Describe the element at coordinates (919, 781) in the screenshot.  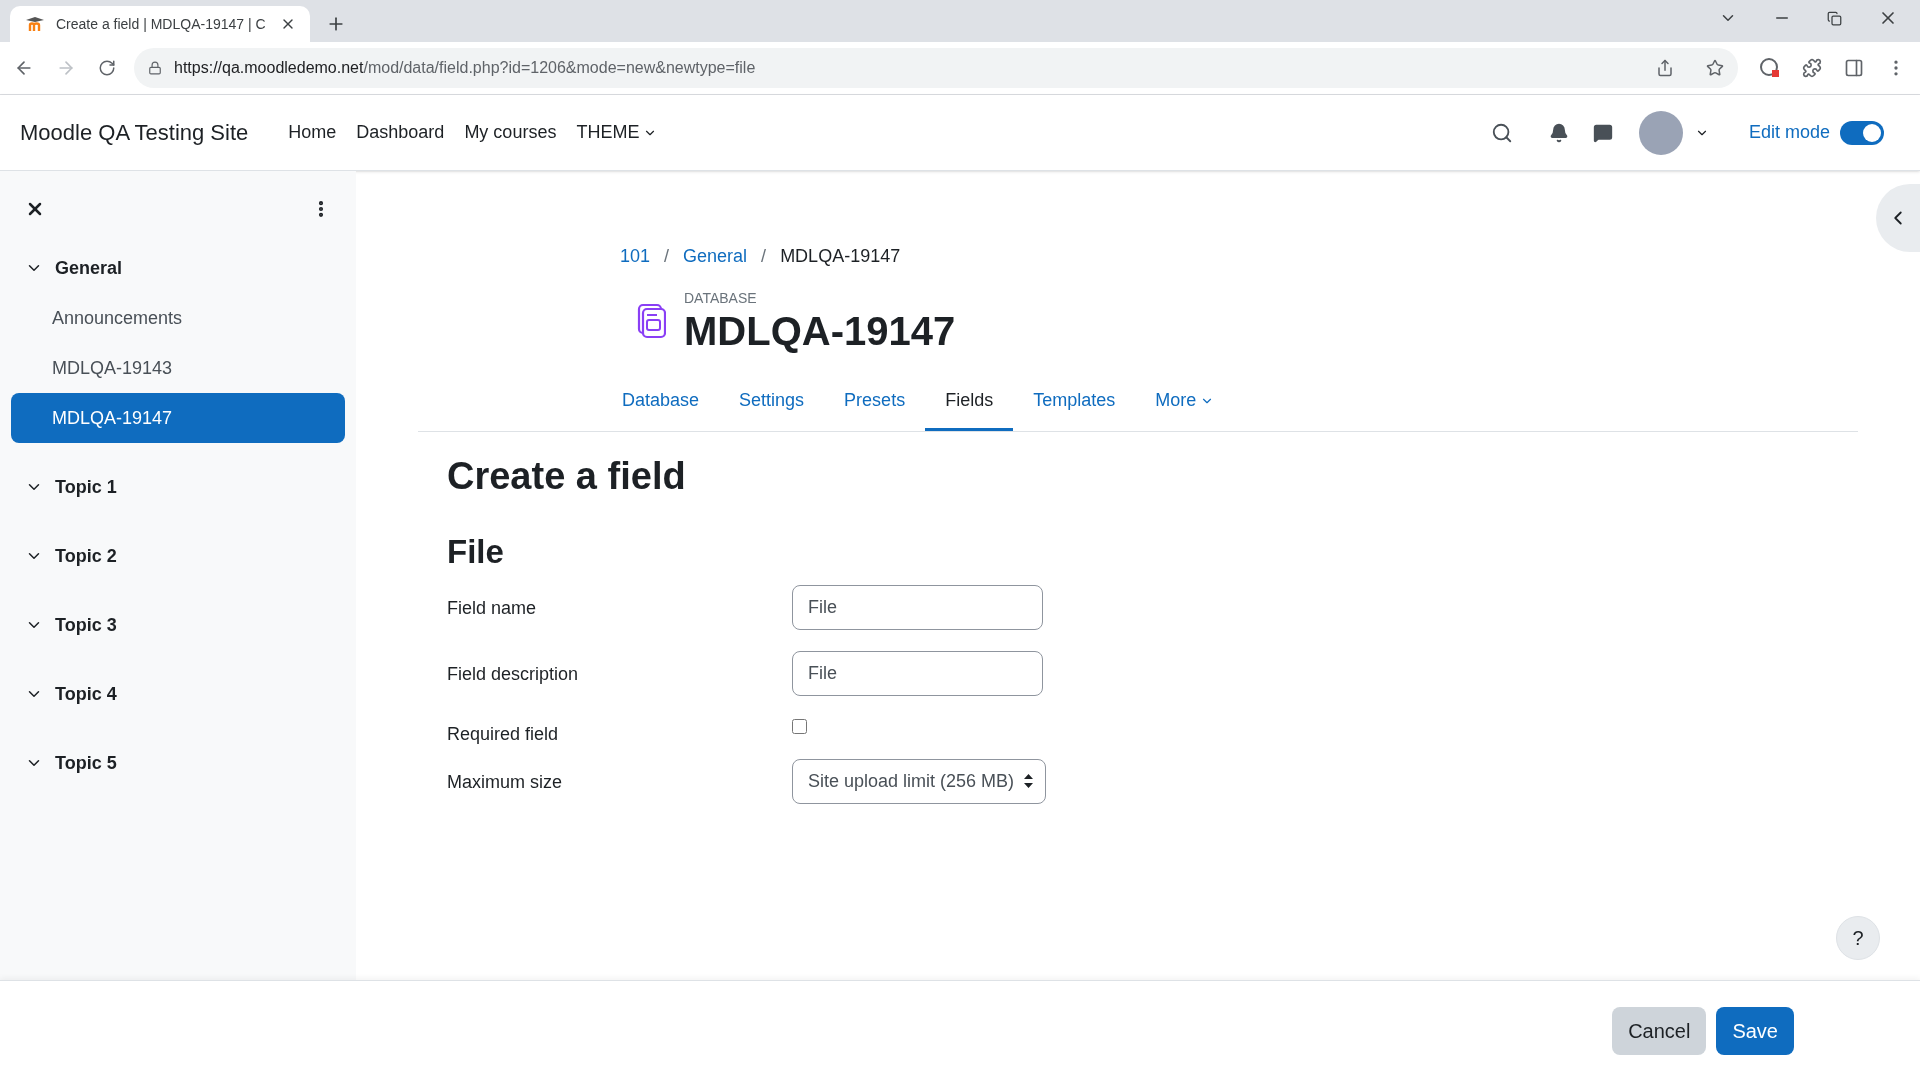
I see `select-dropdown: Site upload limit (256 MB)` at that location.